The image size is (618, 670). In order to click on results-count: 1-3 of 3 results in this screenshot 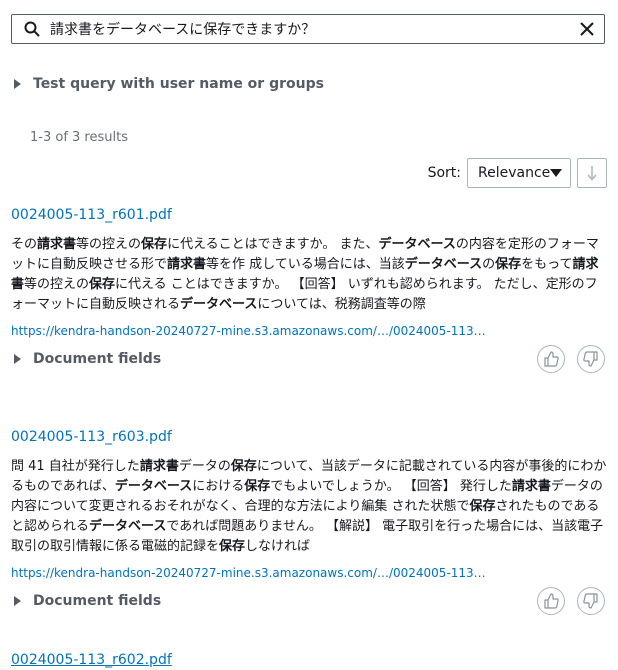, I will do `click(79, 137)`.